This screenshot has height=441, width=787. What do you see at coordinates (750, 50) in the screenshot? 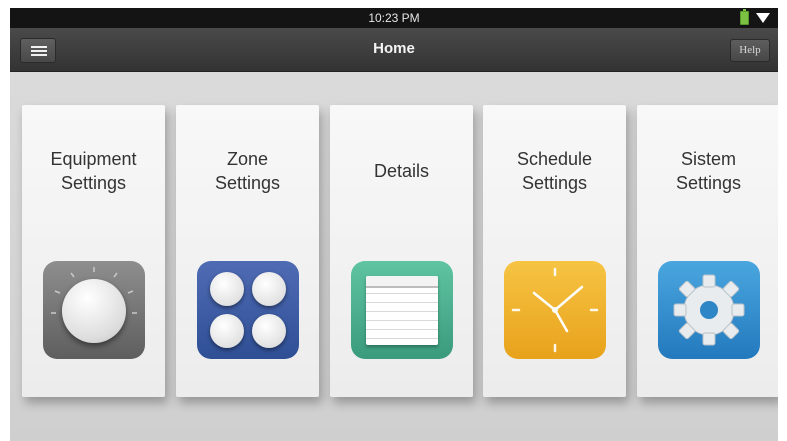
I see `help-button: Help` at bounding box center [750, 50].